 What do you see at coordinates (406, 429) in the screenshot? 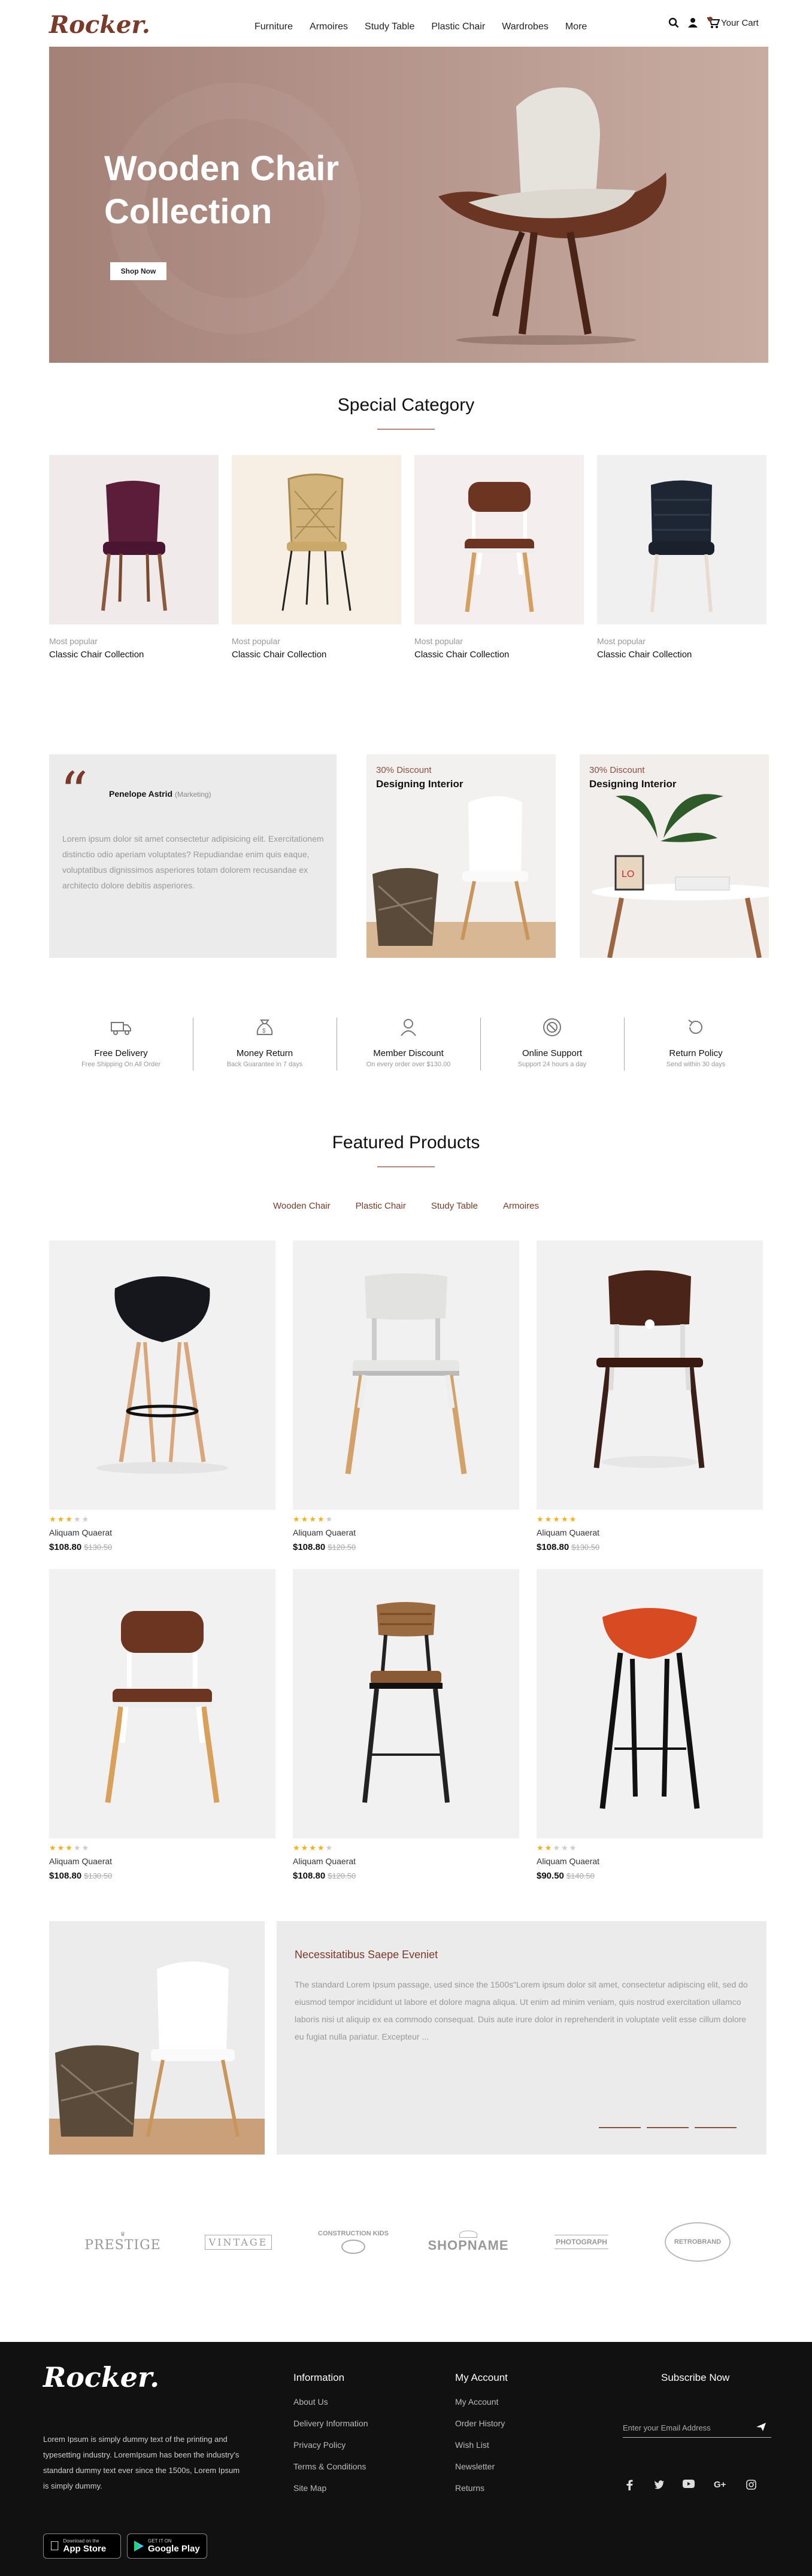
I see `special-category-underline` at bounding box center [406, 429].